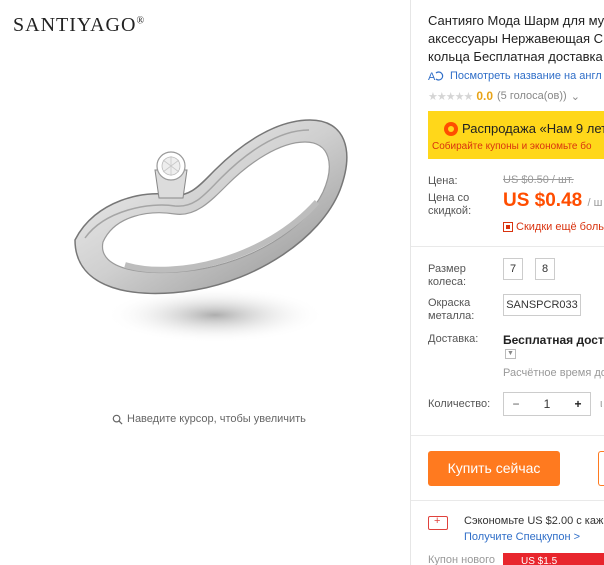 The height and width of the screenshot is (565, 604). What do you see at coordinates (601, 404) in the screenshot?
I see `quantity-extra: ι` at bounding box center [601, 404].